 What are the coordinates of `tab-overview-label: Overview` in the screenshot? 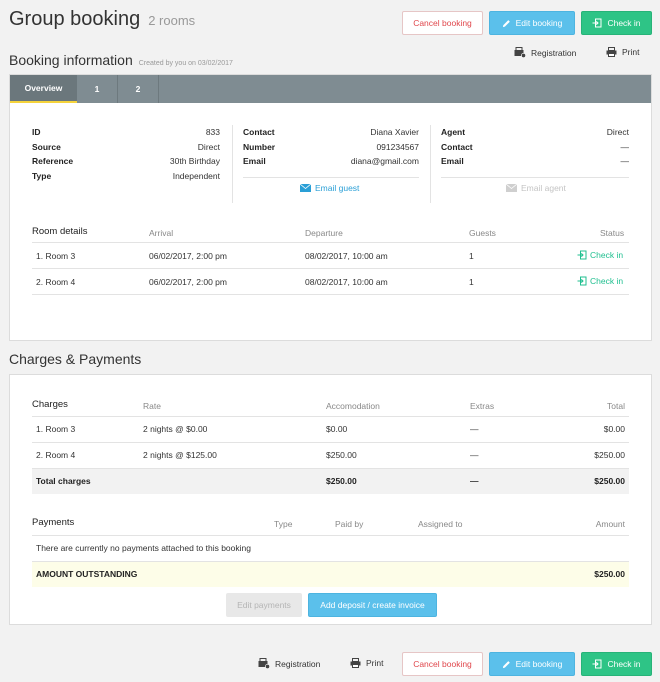 It's located at (43, 88).